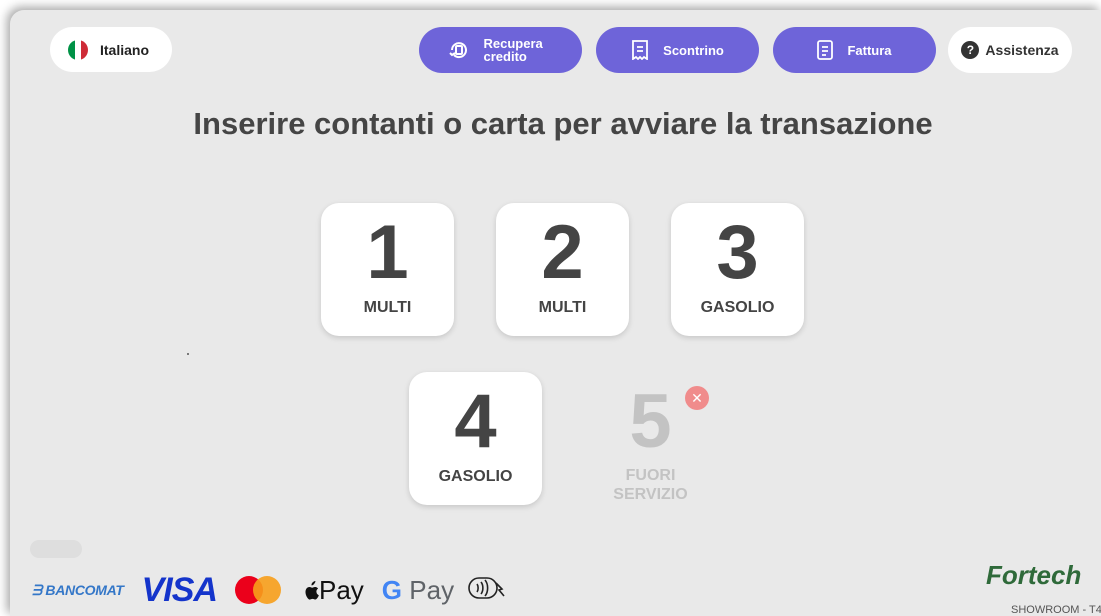 The height and width of the screenshot is (616, 1101). I want to click on google-pay-logo: G Pay, so click(418, 589).